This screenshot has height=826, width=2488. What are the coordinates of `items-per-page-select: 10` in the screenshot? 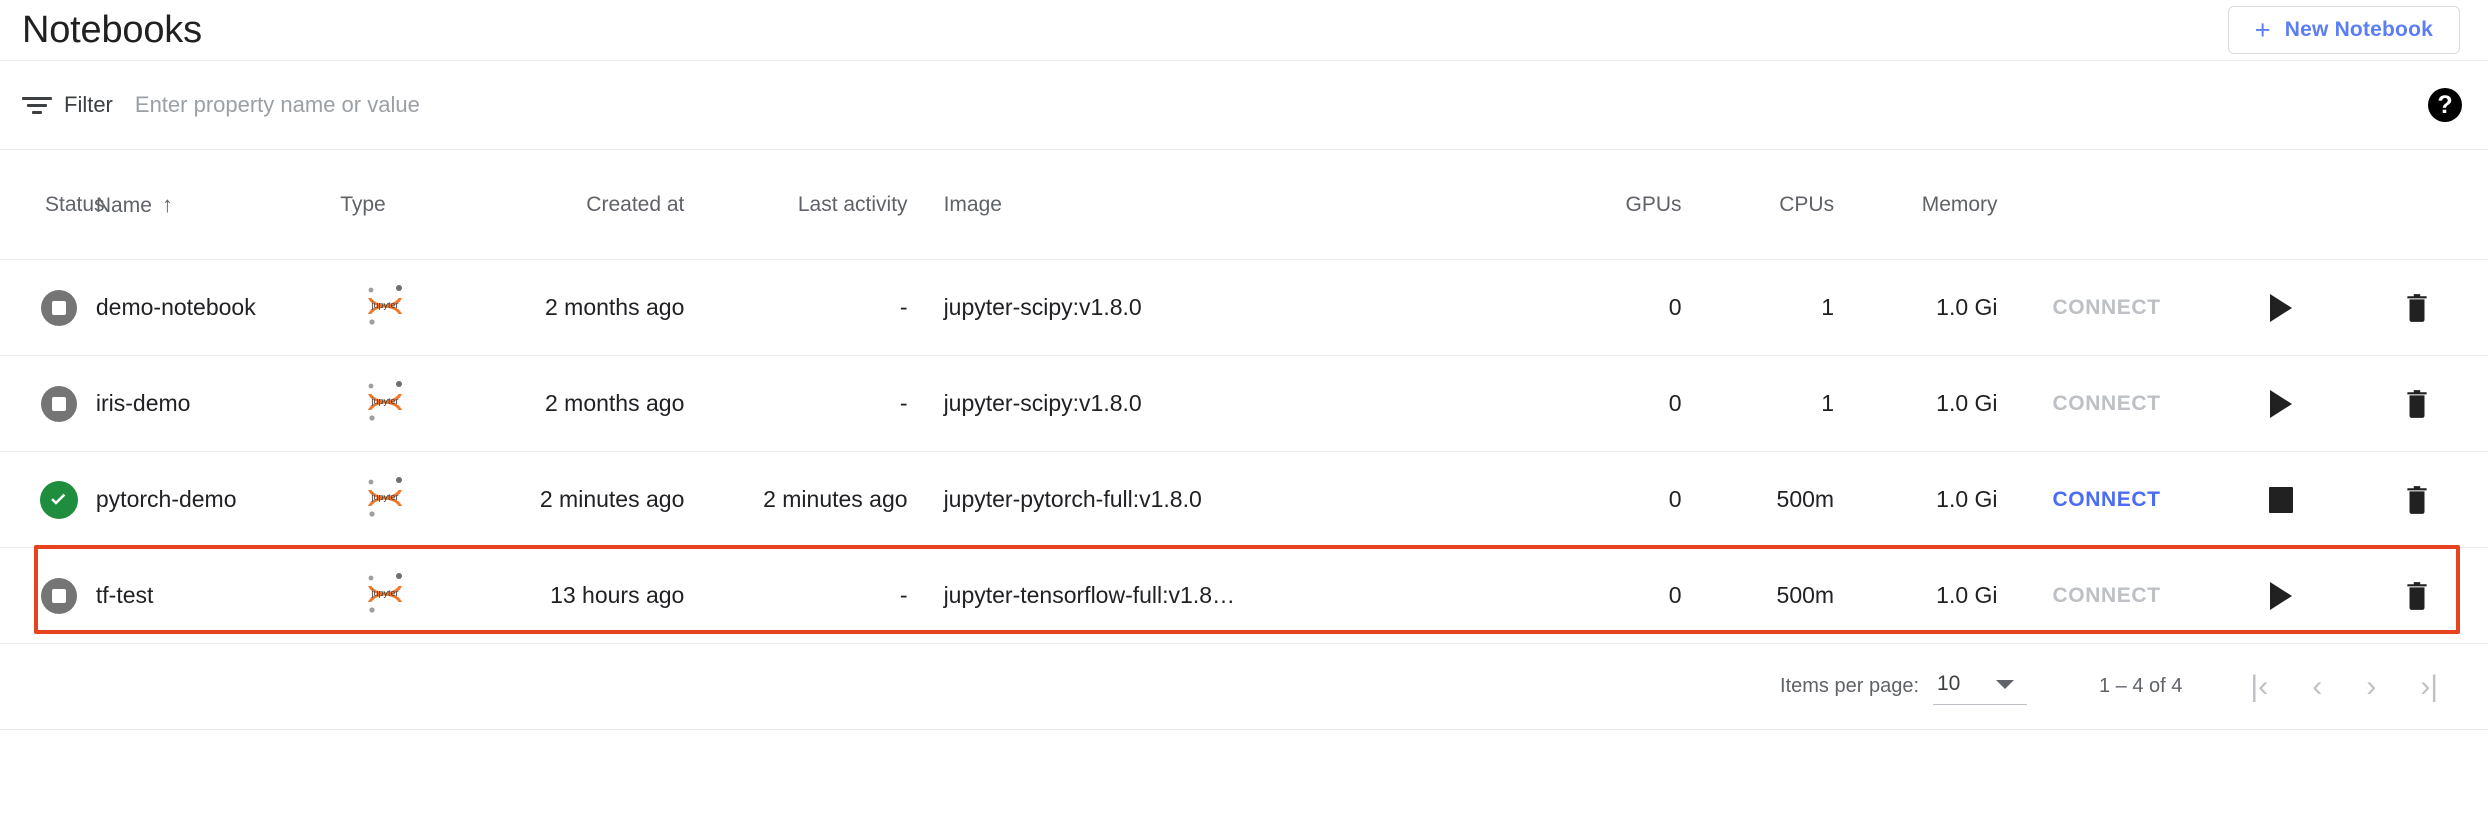 It's located at (1980, 686).